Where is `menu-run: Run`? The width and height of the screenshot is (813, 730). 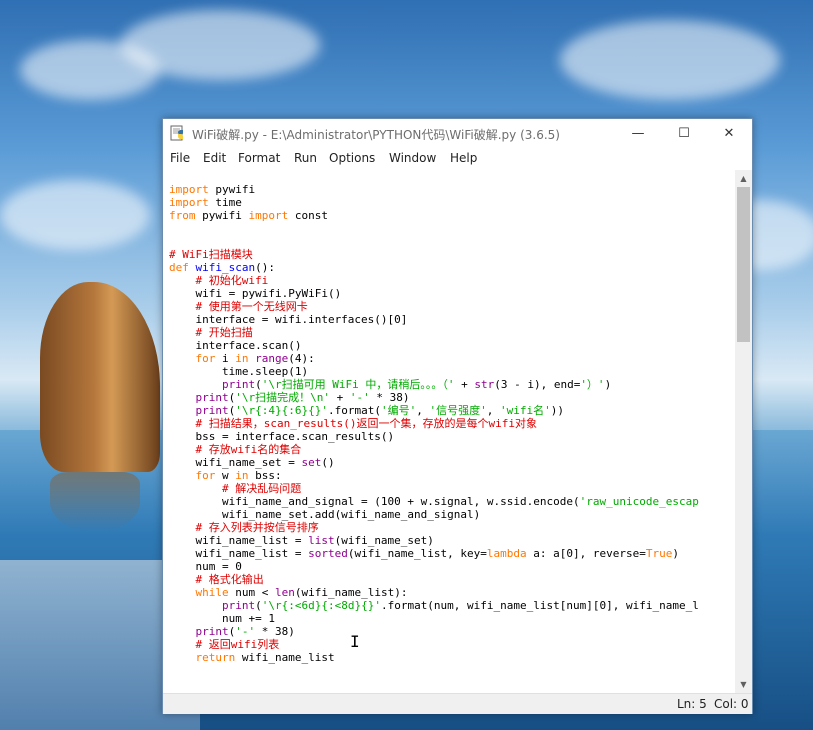 menu-run: Run is located at coordinates (305, 158).